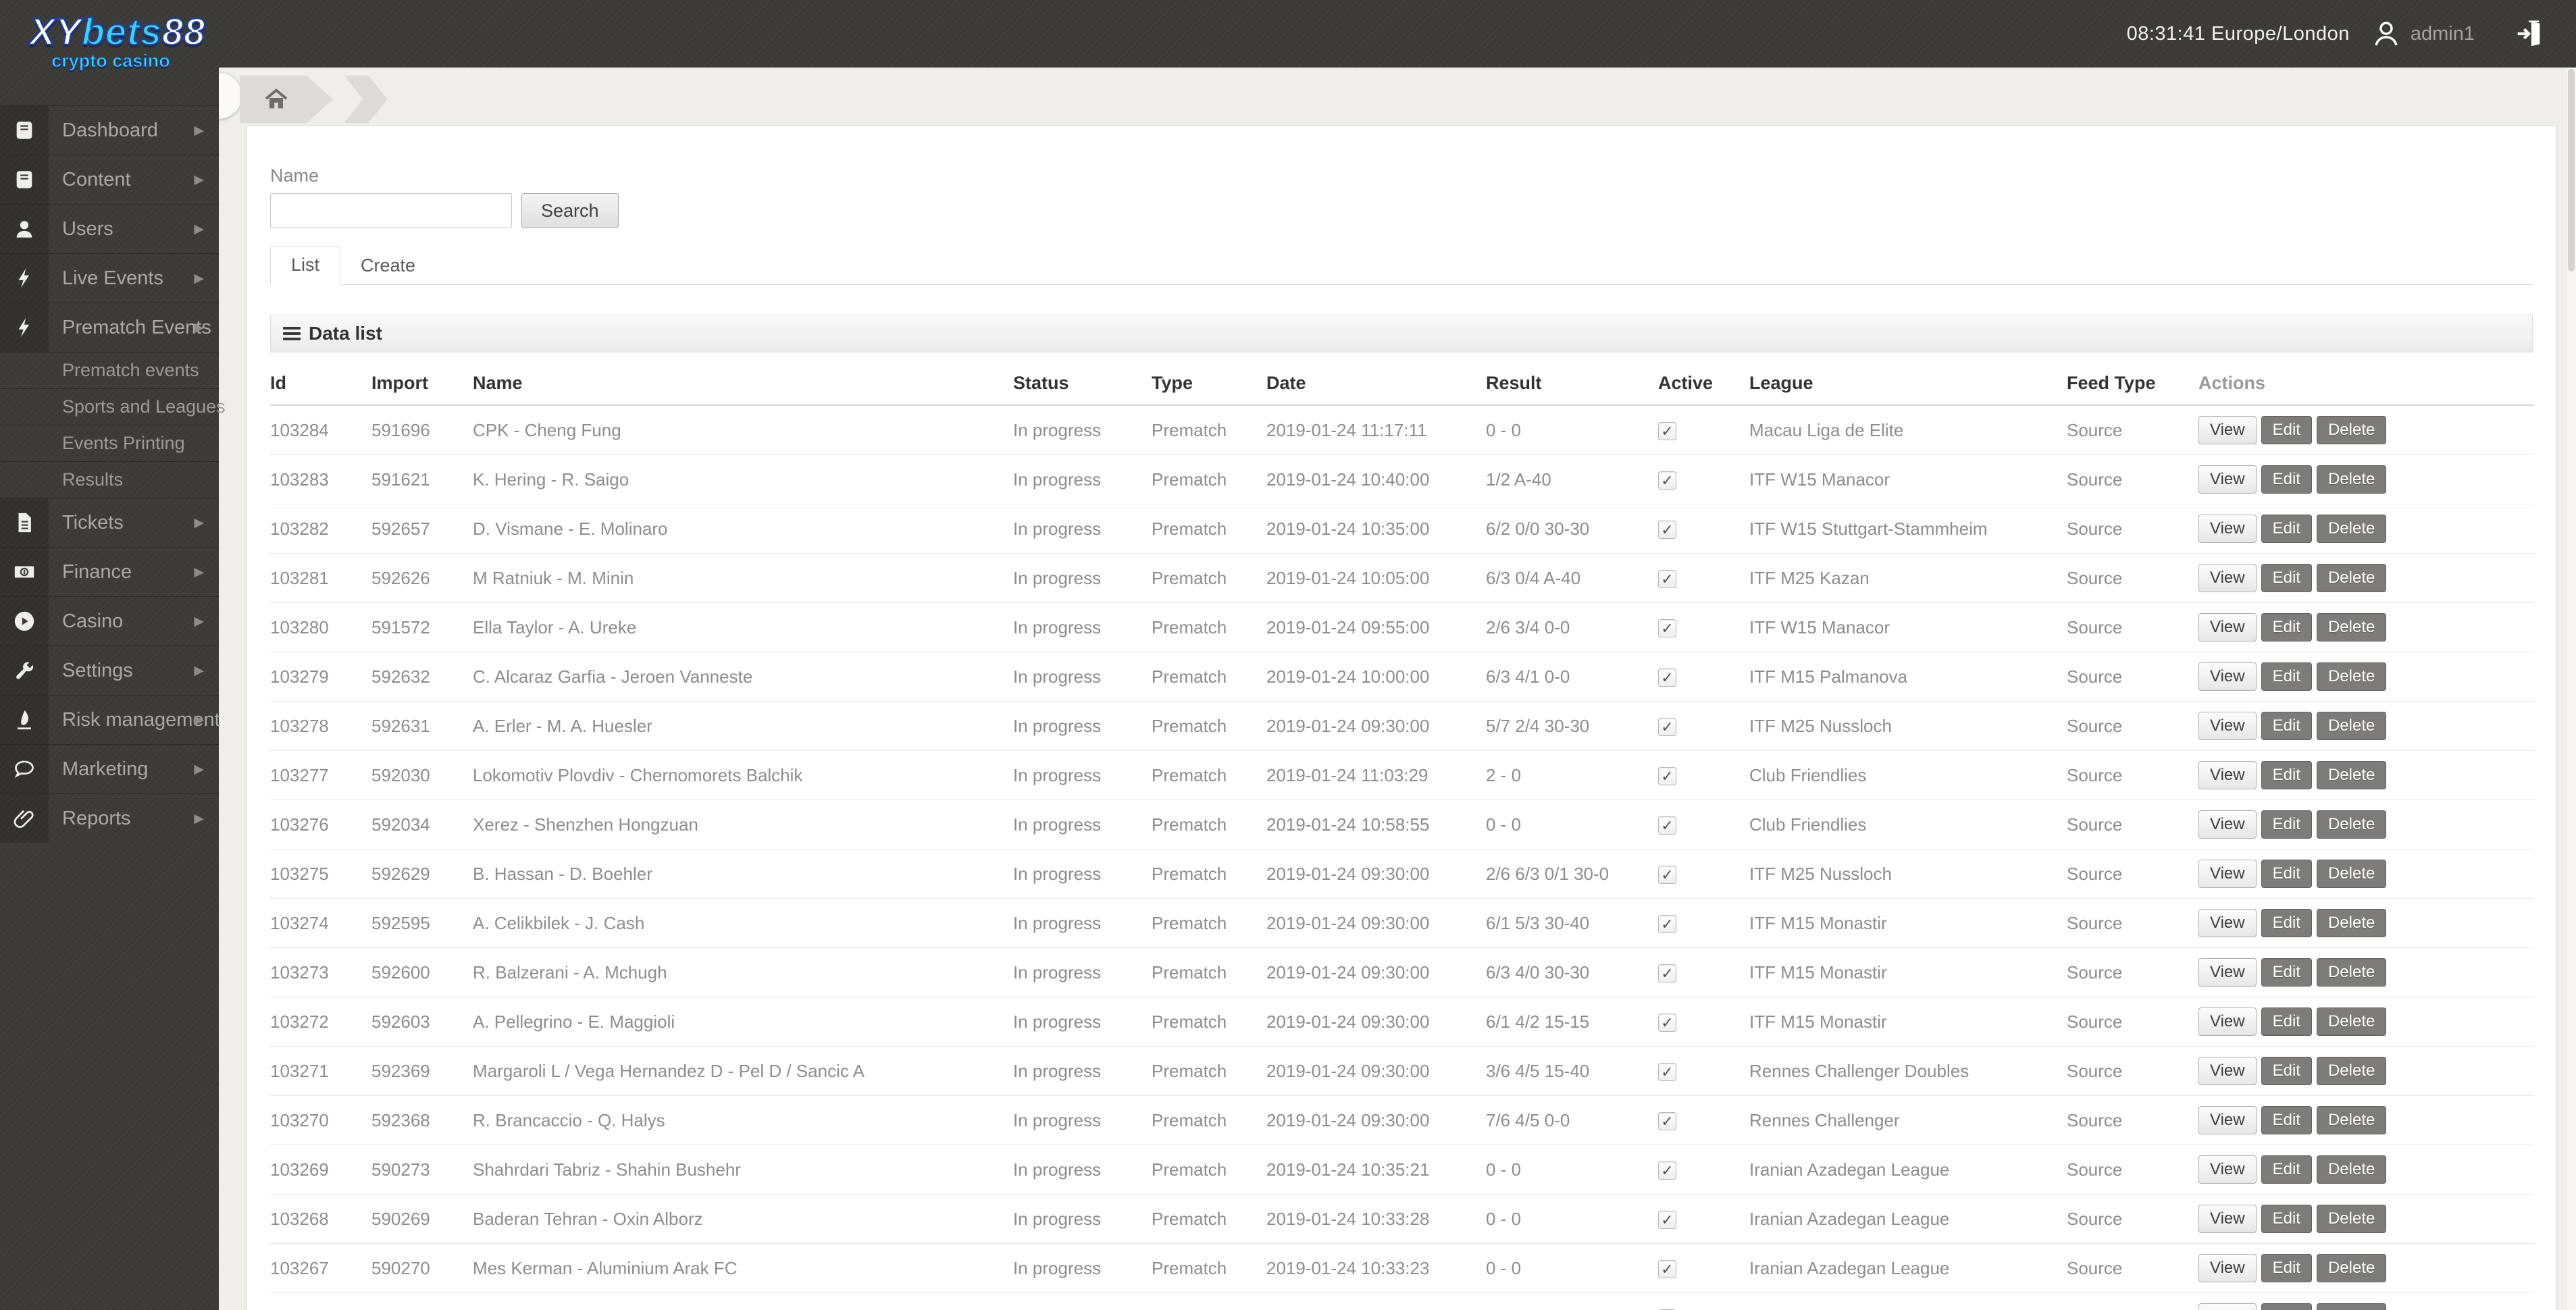  What do you see at coordinates (110, 670) in the screenshot?
I see `sidebar-item-settings: Settings ▶` at bounding box center [110, 670].